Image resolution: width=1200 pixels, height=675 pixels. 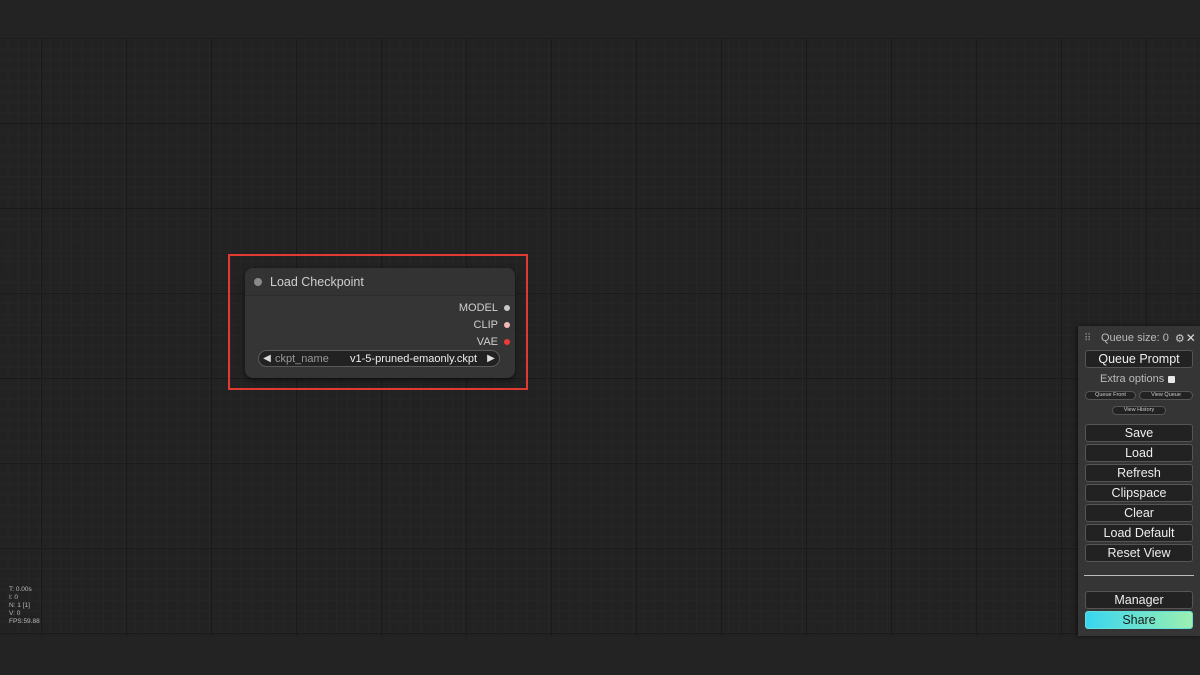 I want to click on view-queue-button: View Queue, so click(x=1166, y=395).